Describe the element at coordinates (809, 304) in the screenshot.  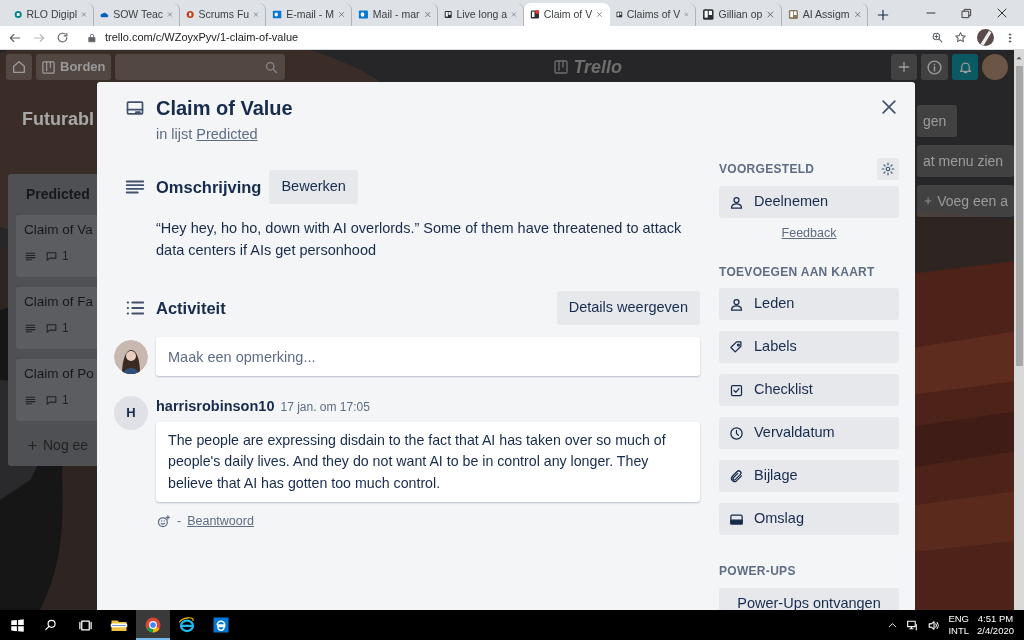
I see `add-to-card-button: Leden` at that location.